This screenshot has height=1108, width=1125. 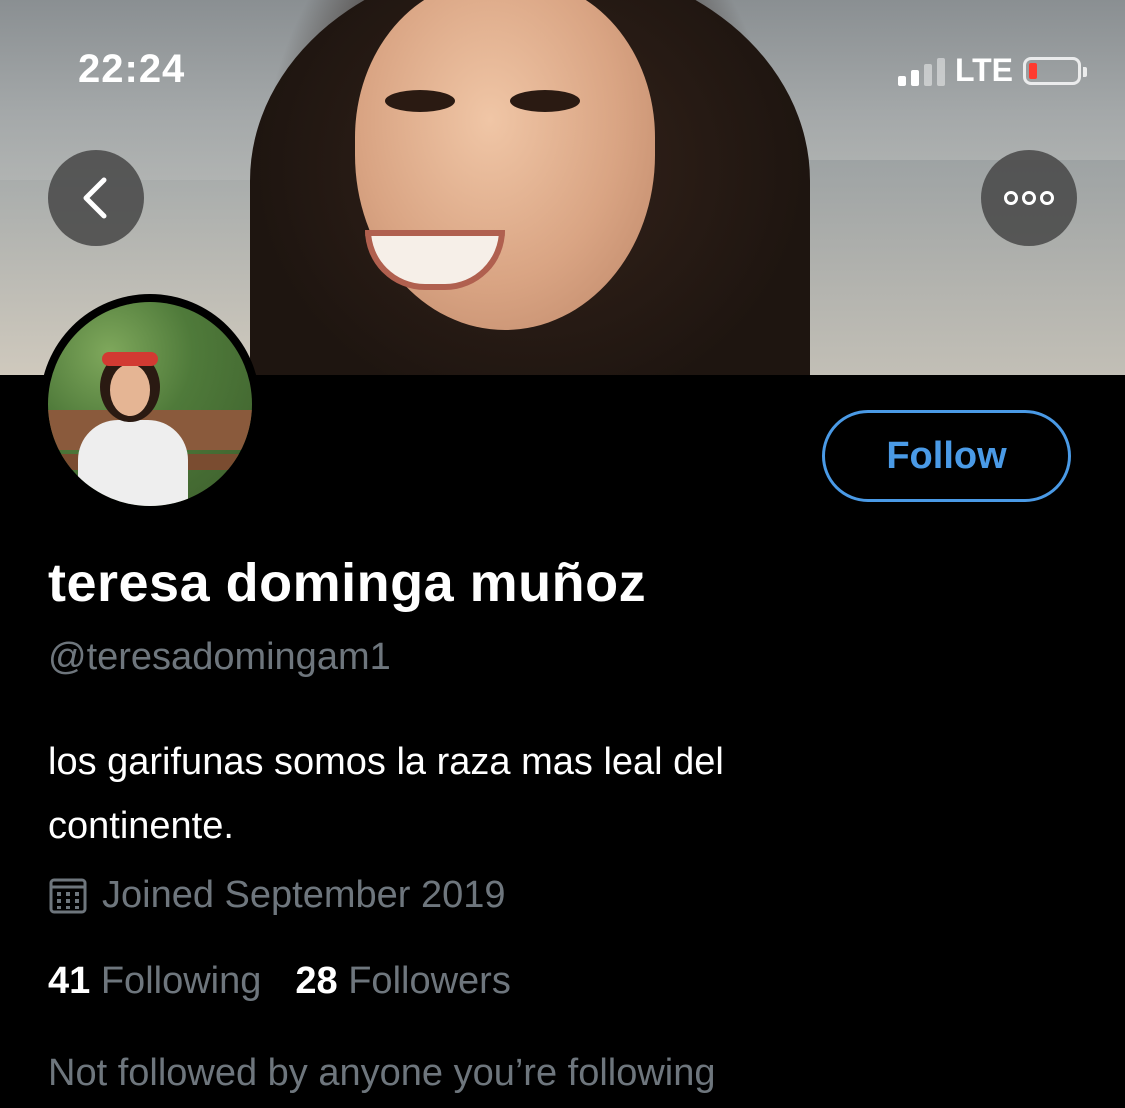 What do you see at coordinates (68, 895) in the screenshot?
I see `calendar-icon` at bounding box center [68, 895].